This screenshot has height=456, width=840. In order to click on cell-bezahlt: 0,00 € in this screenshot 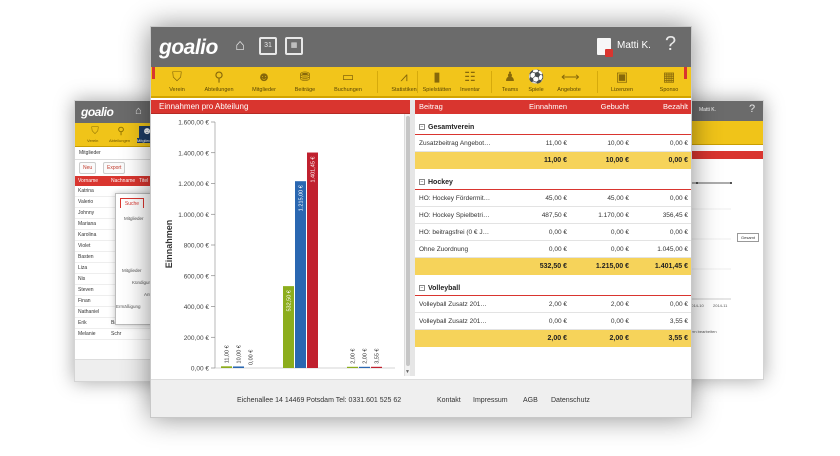, I will do `click(678, 304)`.